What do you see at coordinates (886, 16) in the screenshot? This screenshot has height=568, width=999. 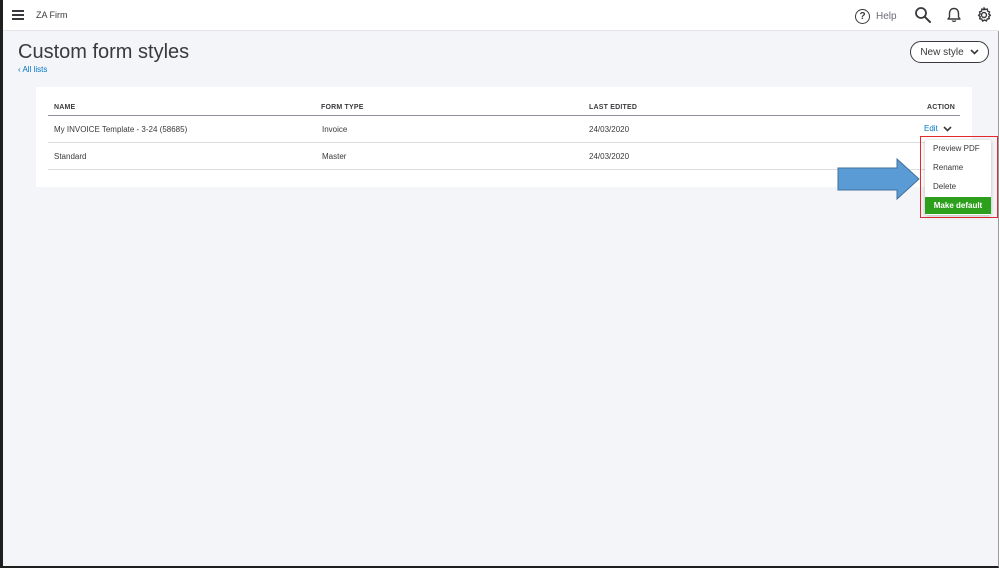 I see `help-label: Help` at bounding box center [886, 16].